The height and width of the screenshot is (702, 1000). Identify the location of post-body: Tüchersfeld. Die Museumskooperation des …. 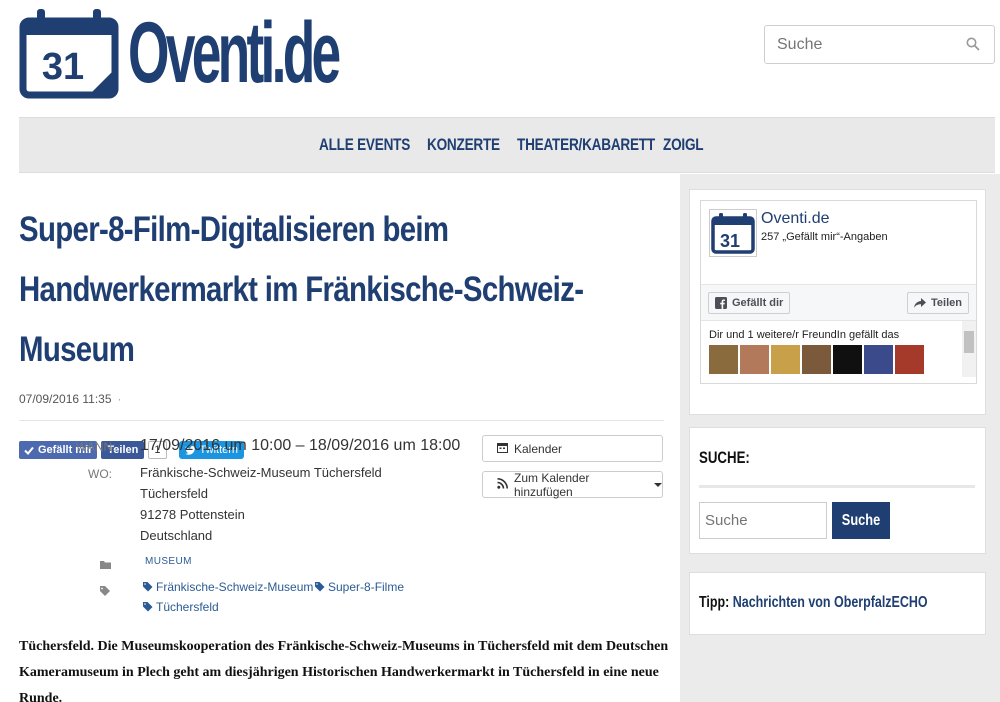
(344, 670).